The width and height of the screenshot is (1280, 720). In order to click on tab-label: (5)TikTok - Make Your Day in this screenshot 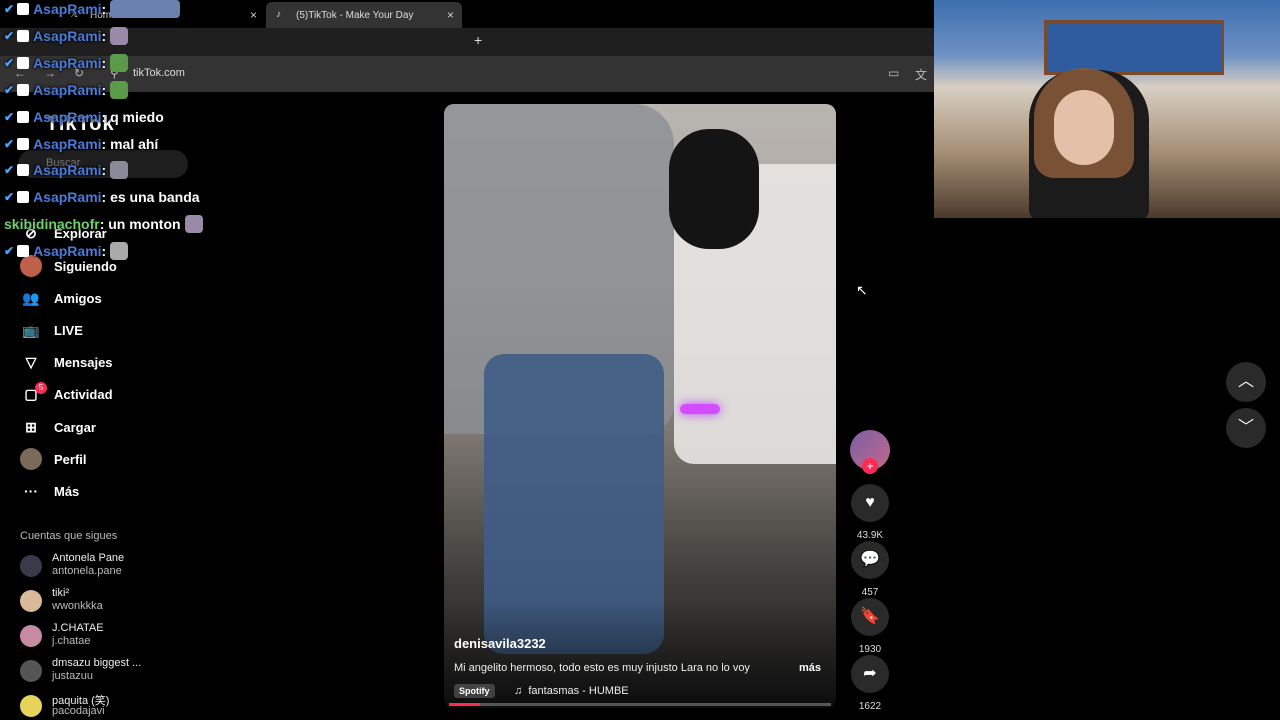, I will do `click(355, 15)`.